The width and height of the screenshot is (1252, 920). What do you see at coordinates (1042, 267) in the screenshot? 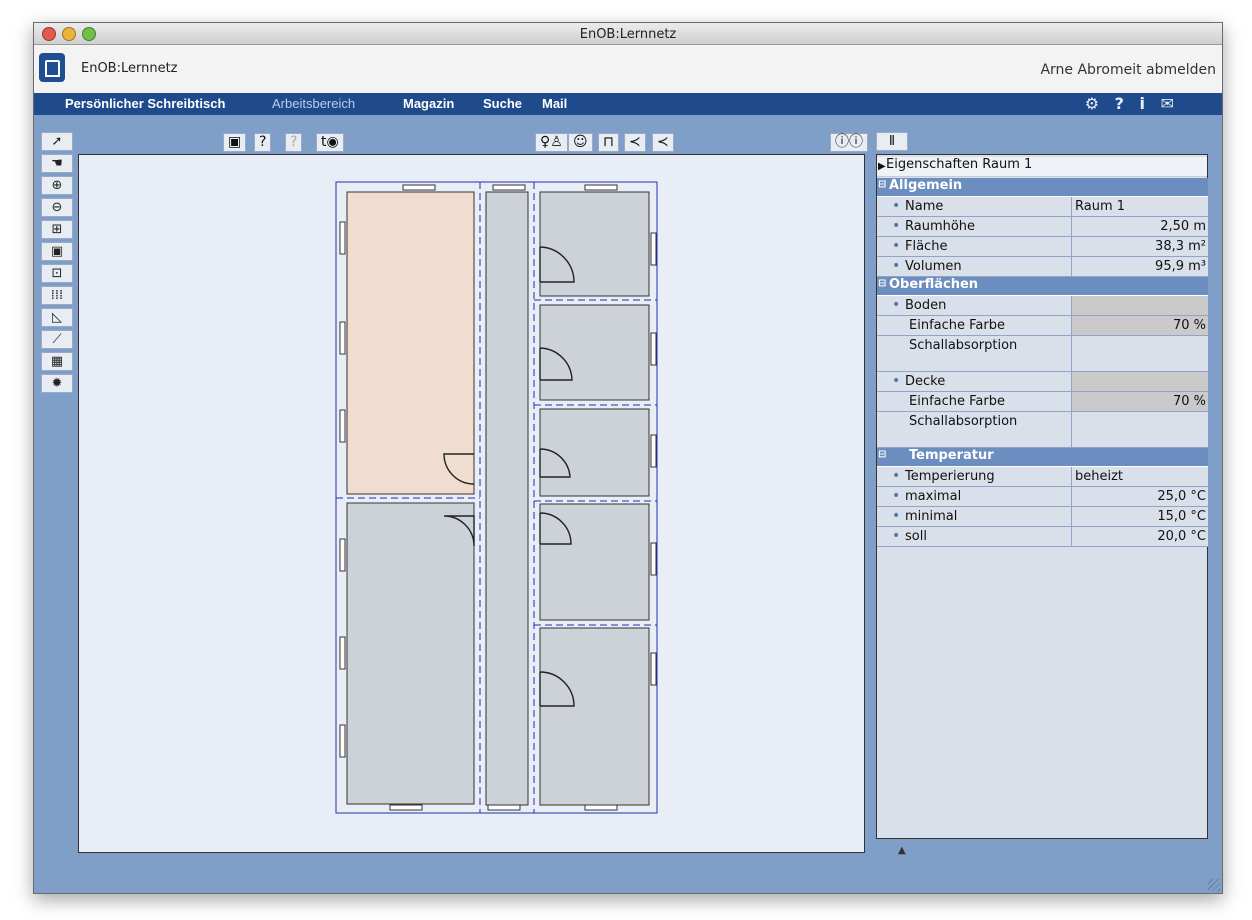
I see `prop-row: Volumen 95,9 m³` at bounding box center [1042, 267].